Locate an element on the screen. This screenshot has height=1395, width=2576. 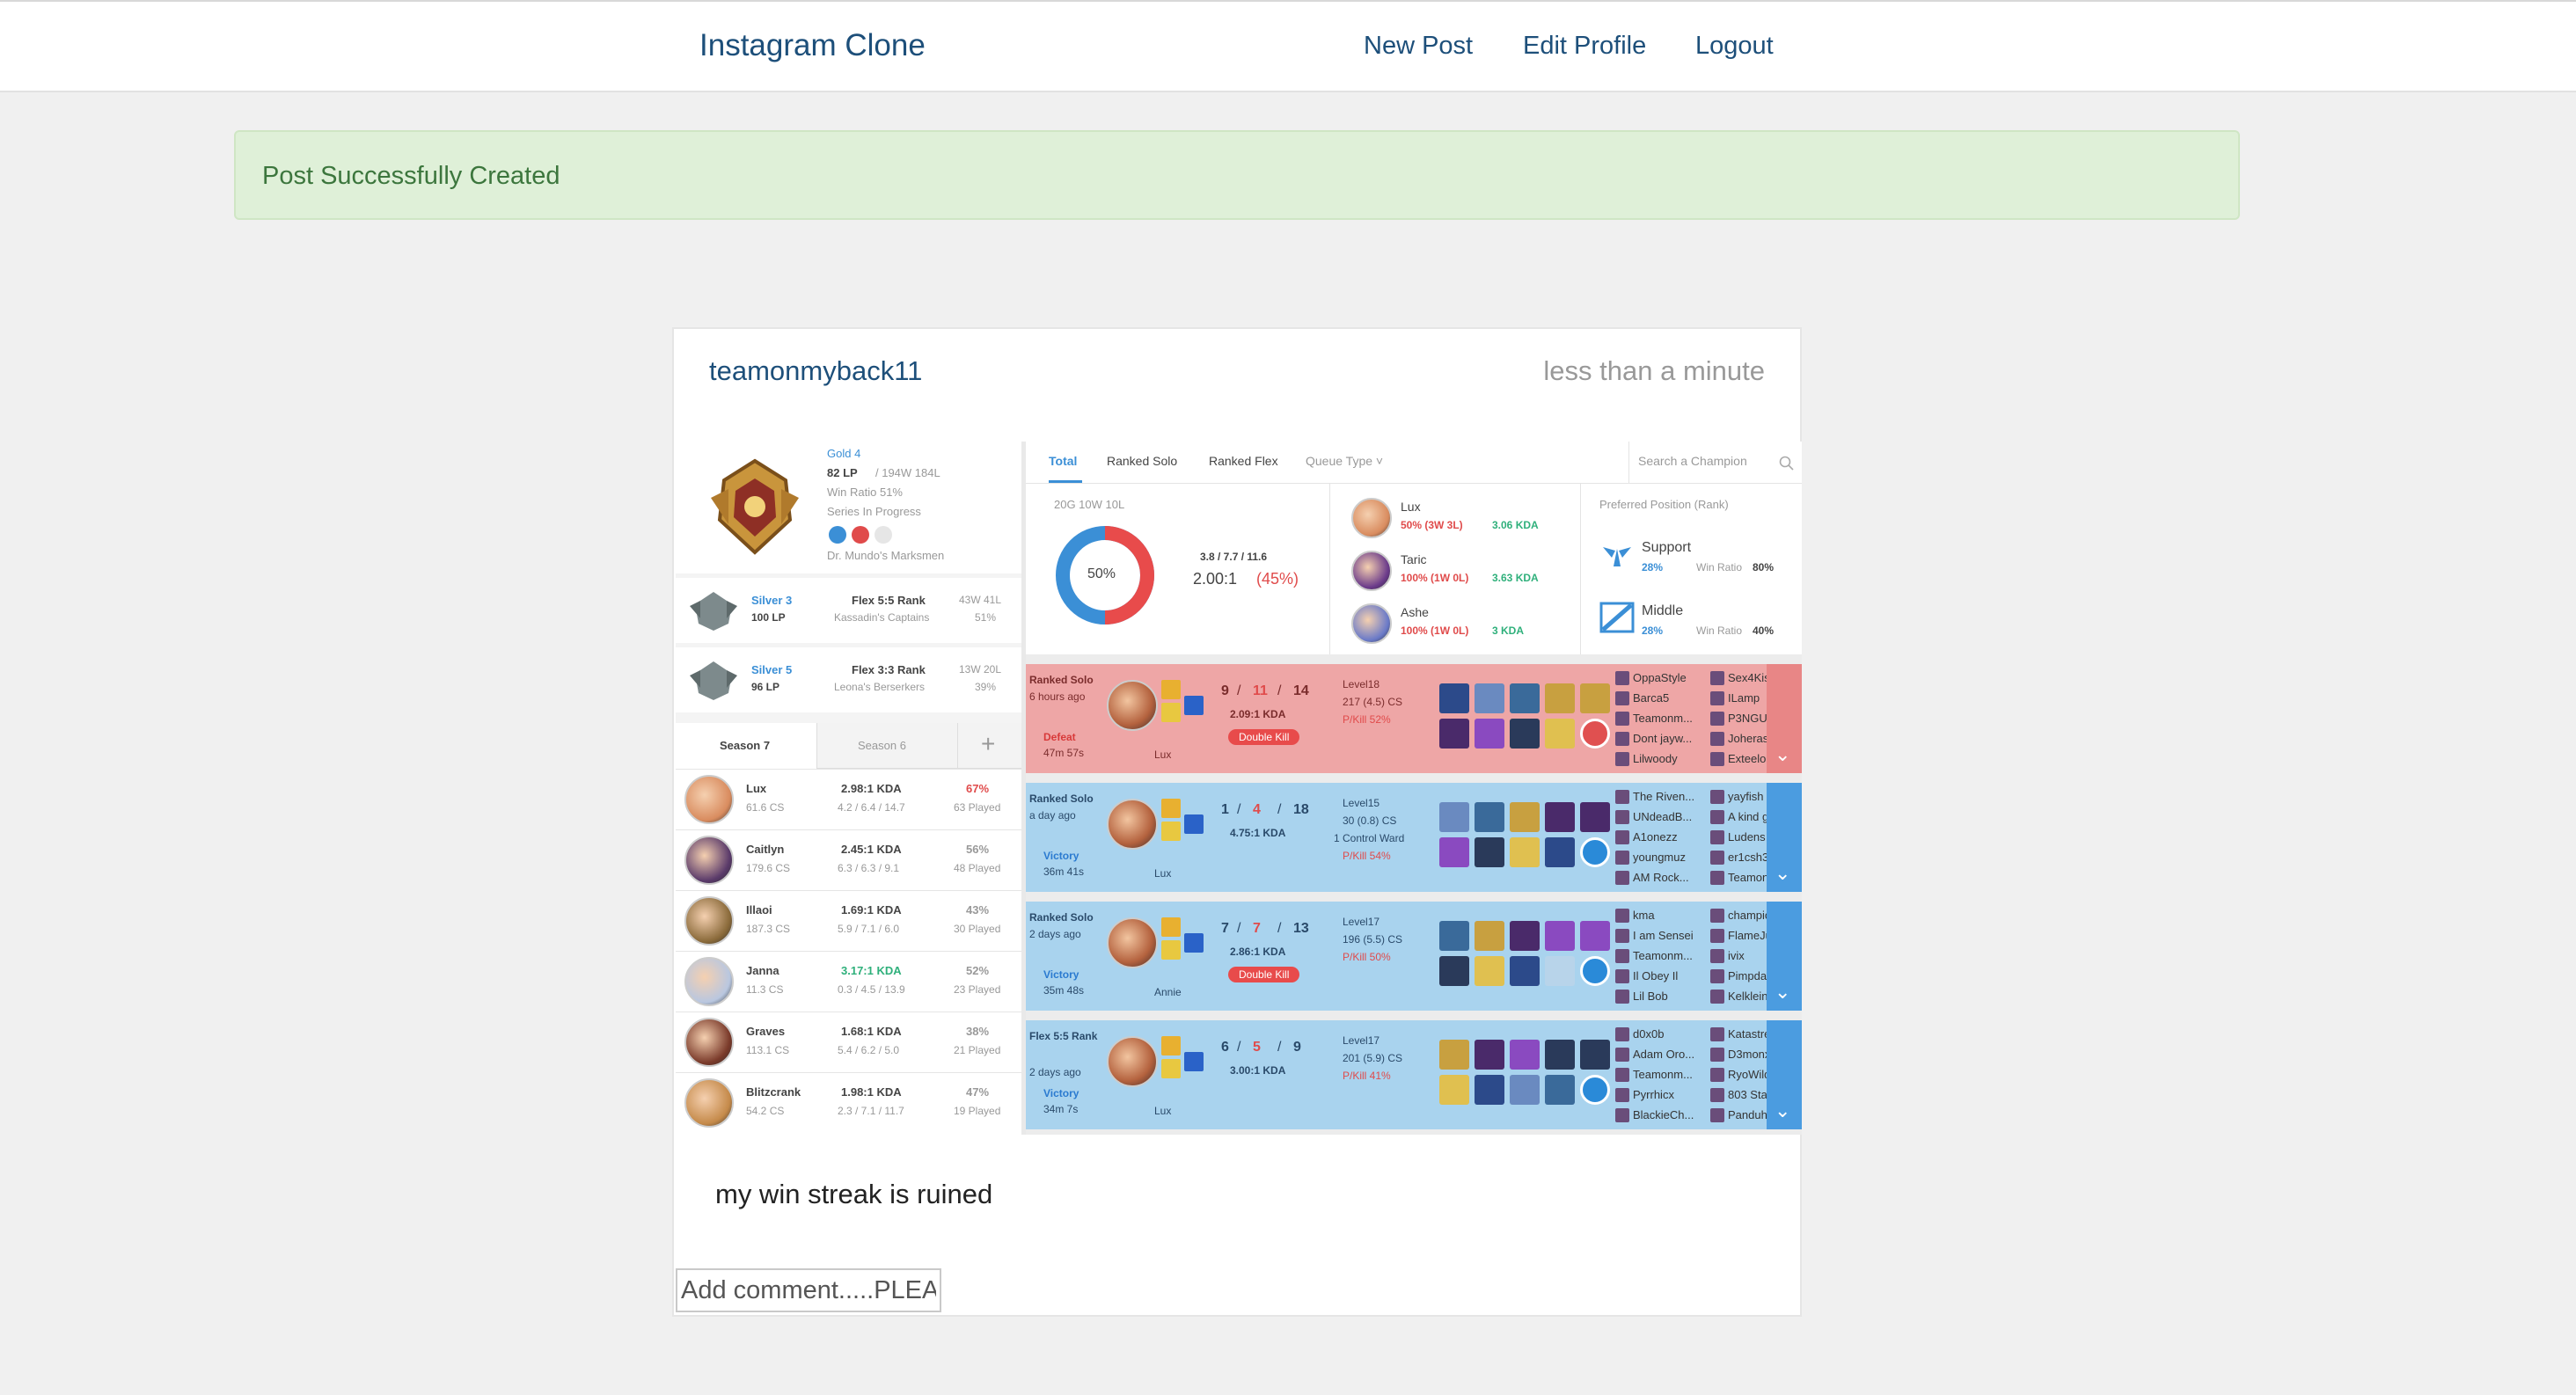
champion-search-input: Search a Champion is located at coordinates (1715, 463).